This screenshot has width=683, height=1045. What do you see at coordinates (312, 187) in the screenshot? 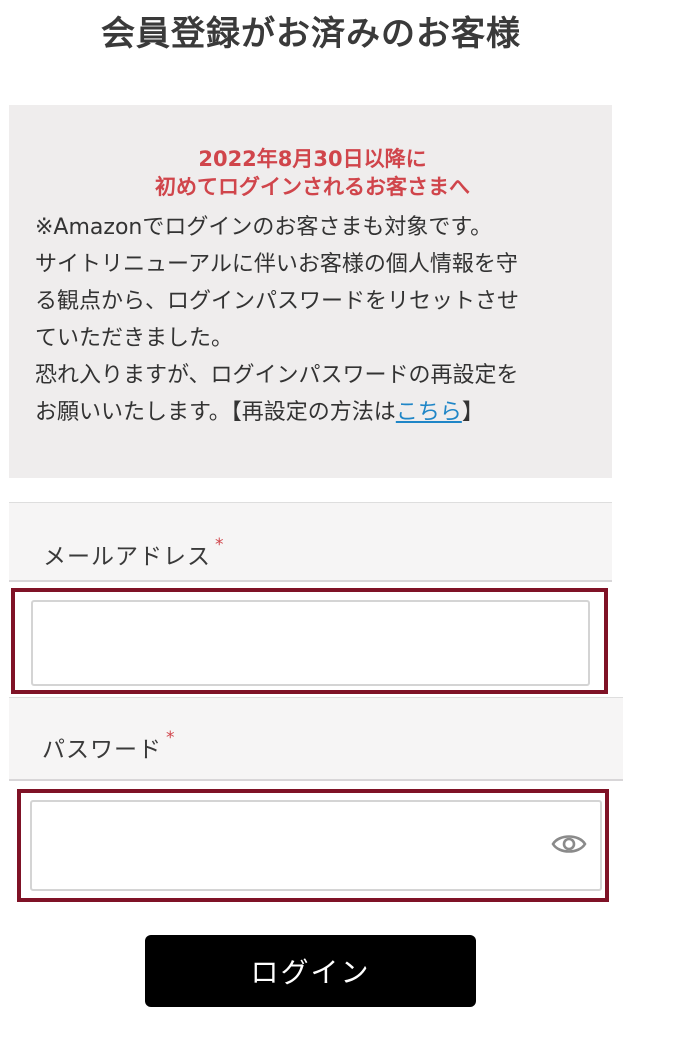
I see `notice-heading-line: 初めてログインされるお客さまへ` at bounding box center [312, 187].